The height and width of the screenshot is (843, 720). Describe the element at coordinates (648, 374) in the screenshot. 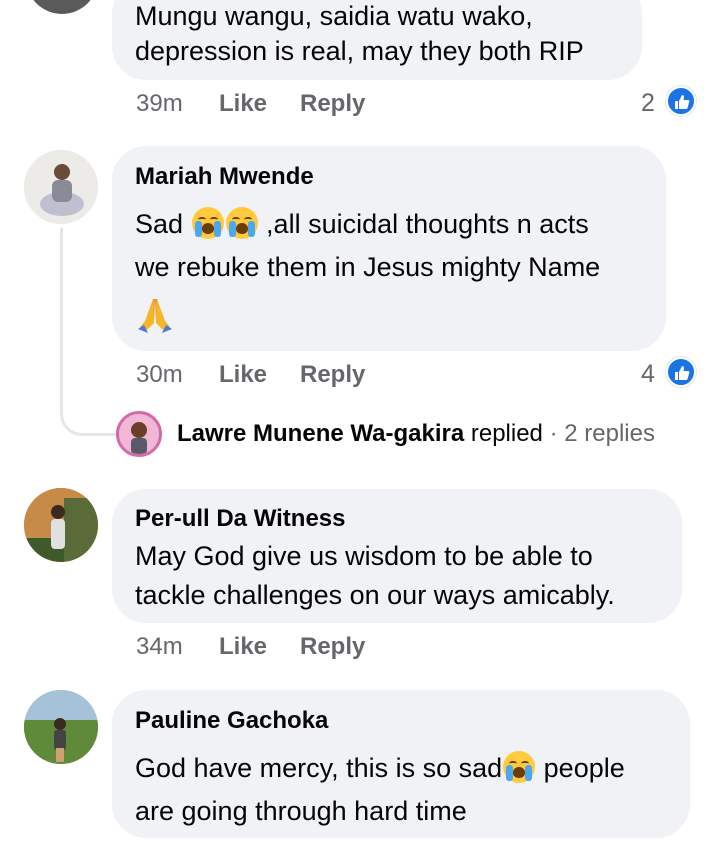

I see `reaction-count: 4` at that location.